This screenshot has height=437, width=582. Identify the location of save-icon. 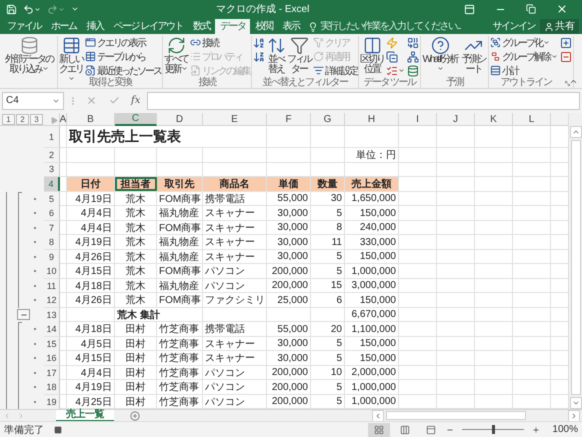
(11, 9).